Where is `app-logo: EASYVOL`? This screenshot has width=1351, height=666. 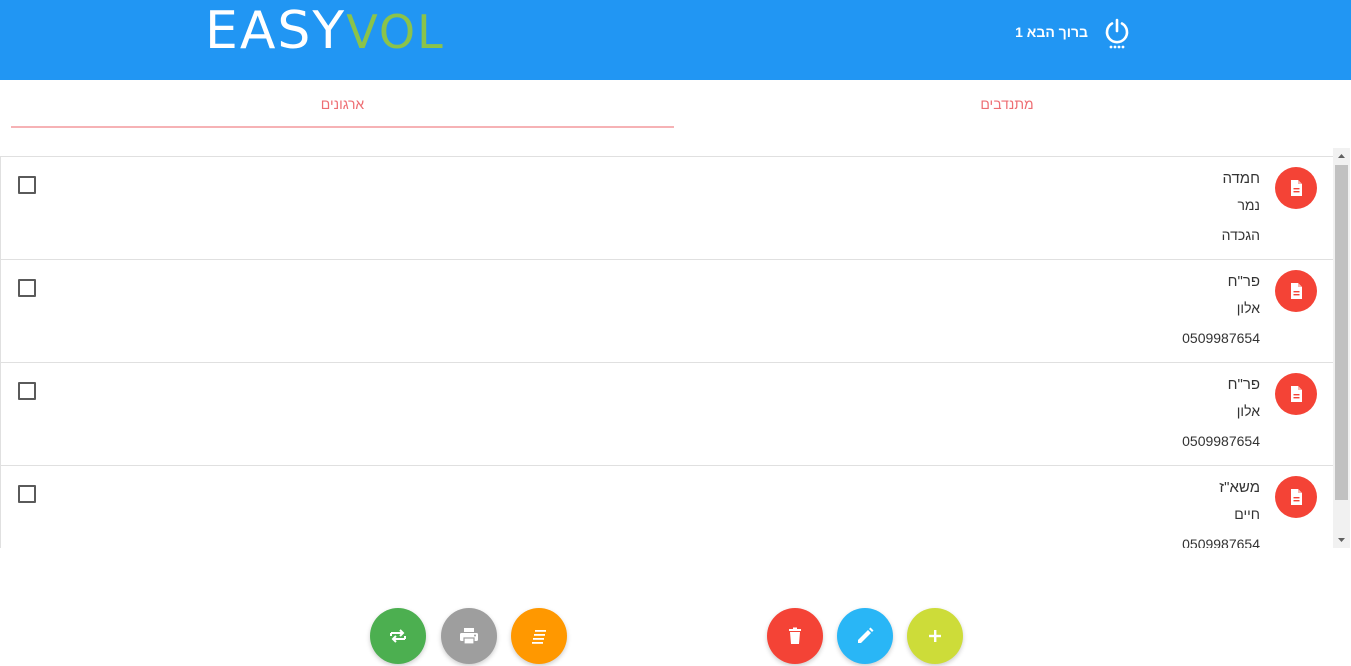 app-logo: EASYVOL is located at coordinates (325, 31).